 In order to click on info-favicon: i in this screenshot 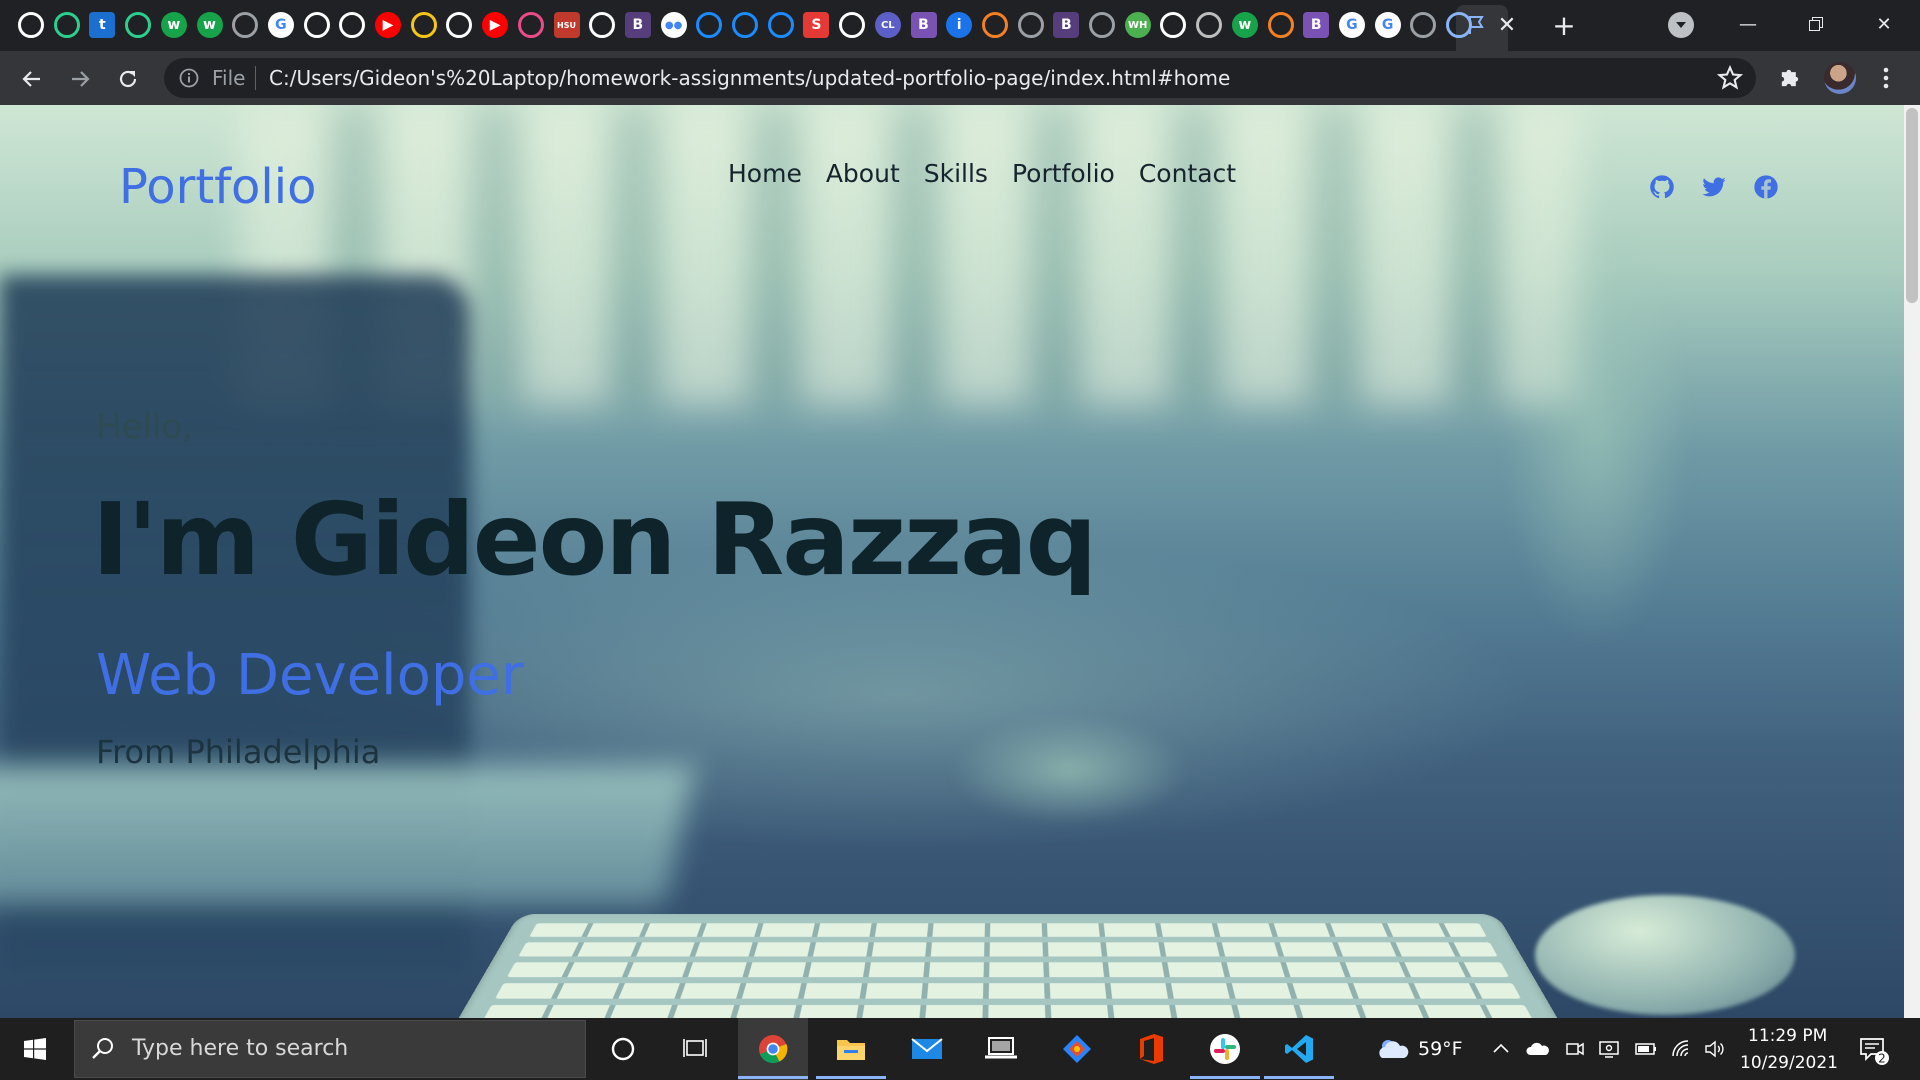, I will do `click(959, 25)`.